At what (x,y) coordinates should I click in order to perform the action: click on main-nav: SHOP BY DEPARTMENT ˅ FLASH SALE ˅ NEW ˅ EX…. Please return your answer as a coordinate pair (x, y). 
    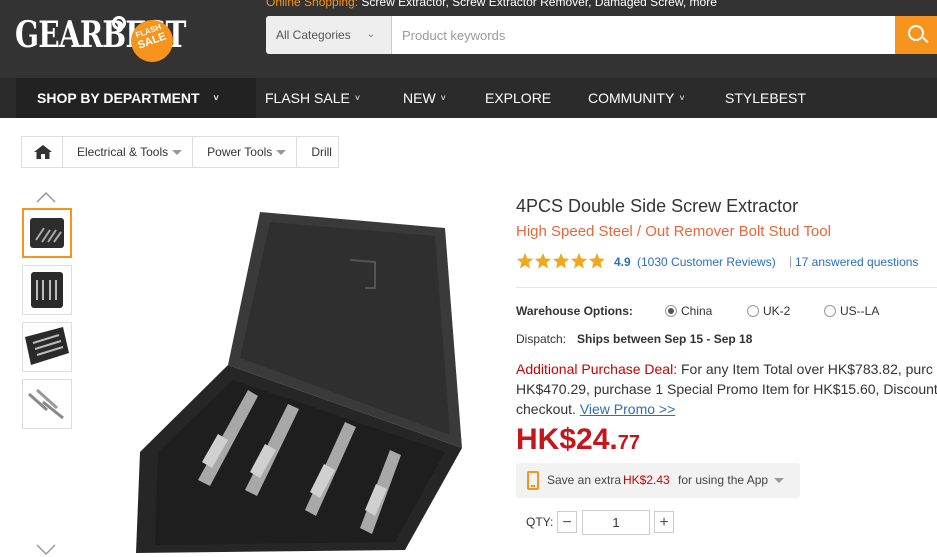
    Looking at the image, I should click on (468, 98).